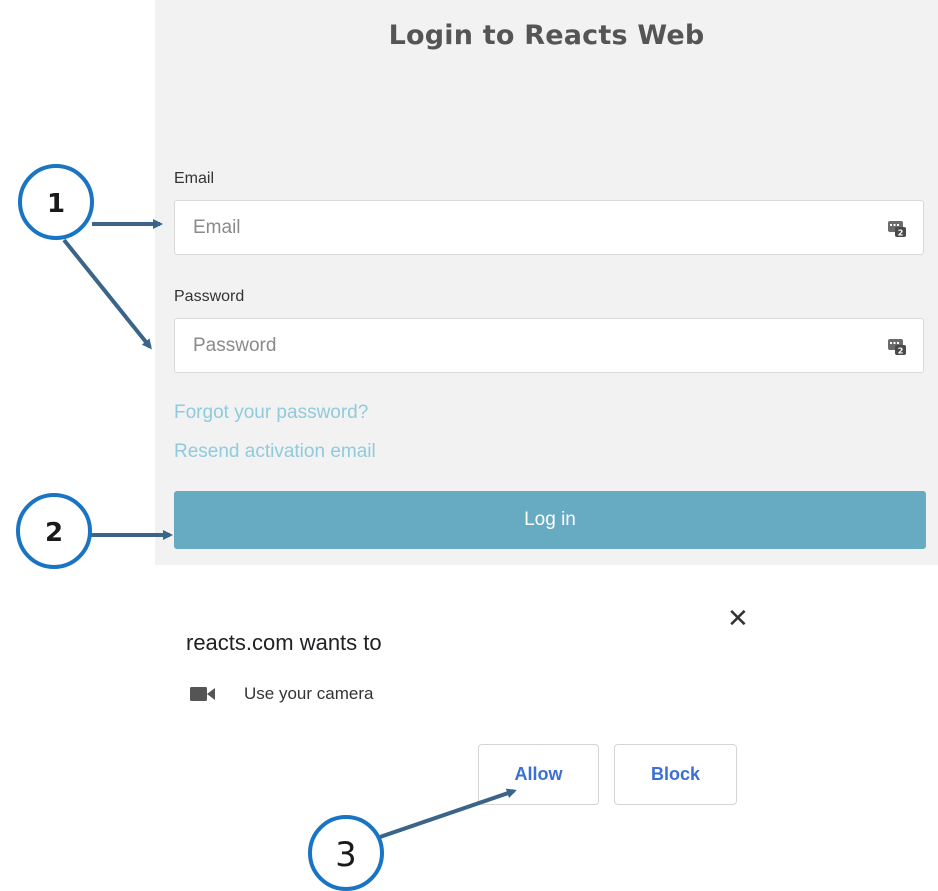 Image resolution: width=938 pixels, height=891 pixels. Describe the element at coordinates (107, 294) in the screenshot. I see `callout-1-arrow-password` at that location.